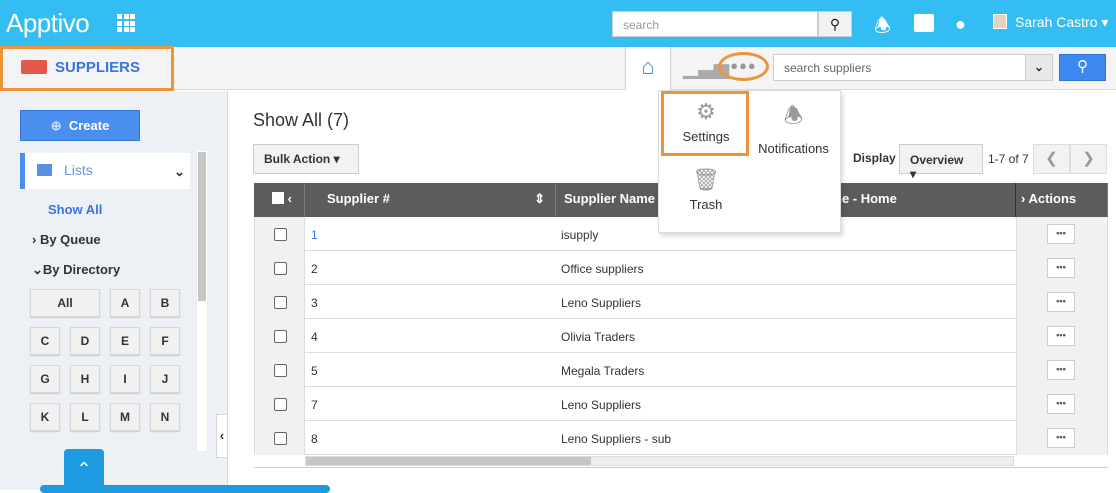  Describe the element at coordinates (125, 341) in the screenshot. I see `letter-e: E` at that location.